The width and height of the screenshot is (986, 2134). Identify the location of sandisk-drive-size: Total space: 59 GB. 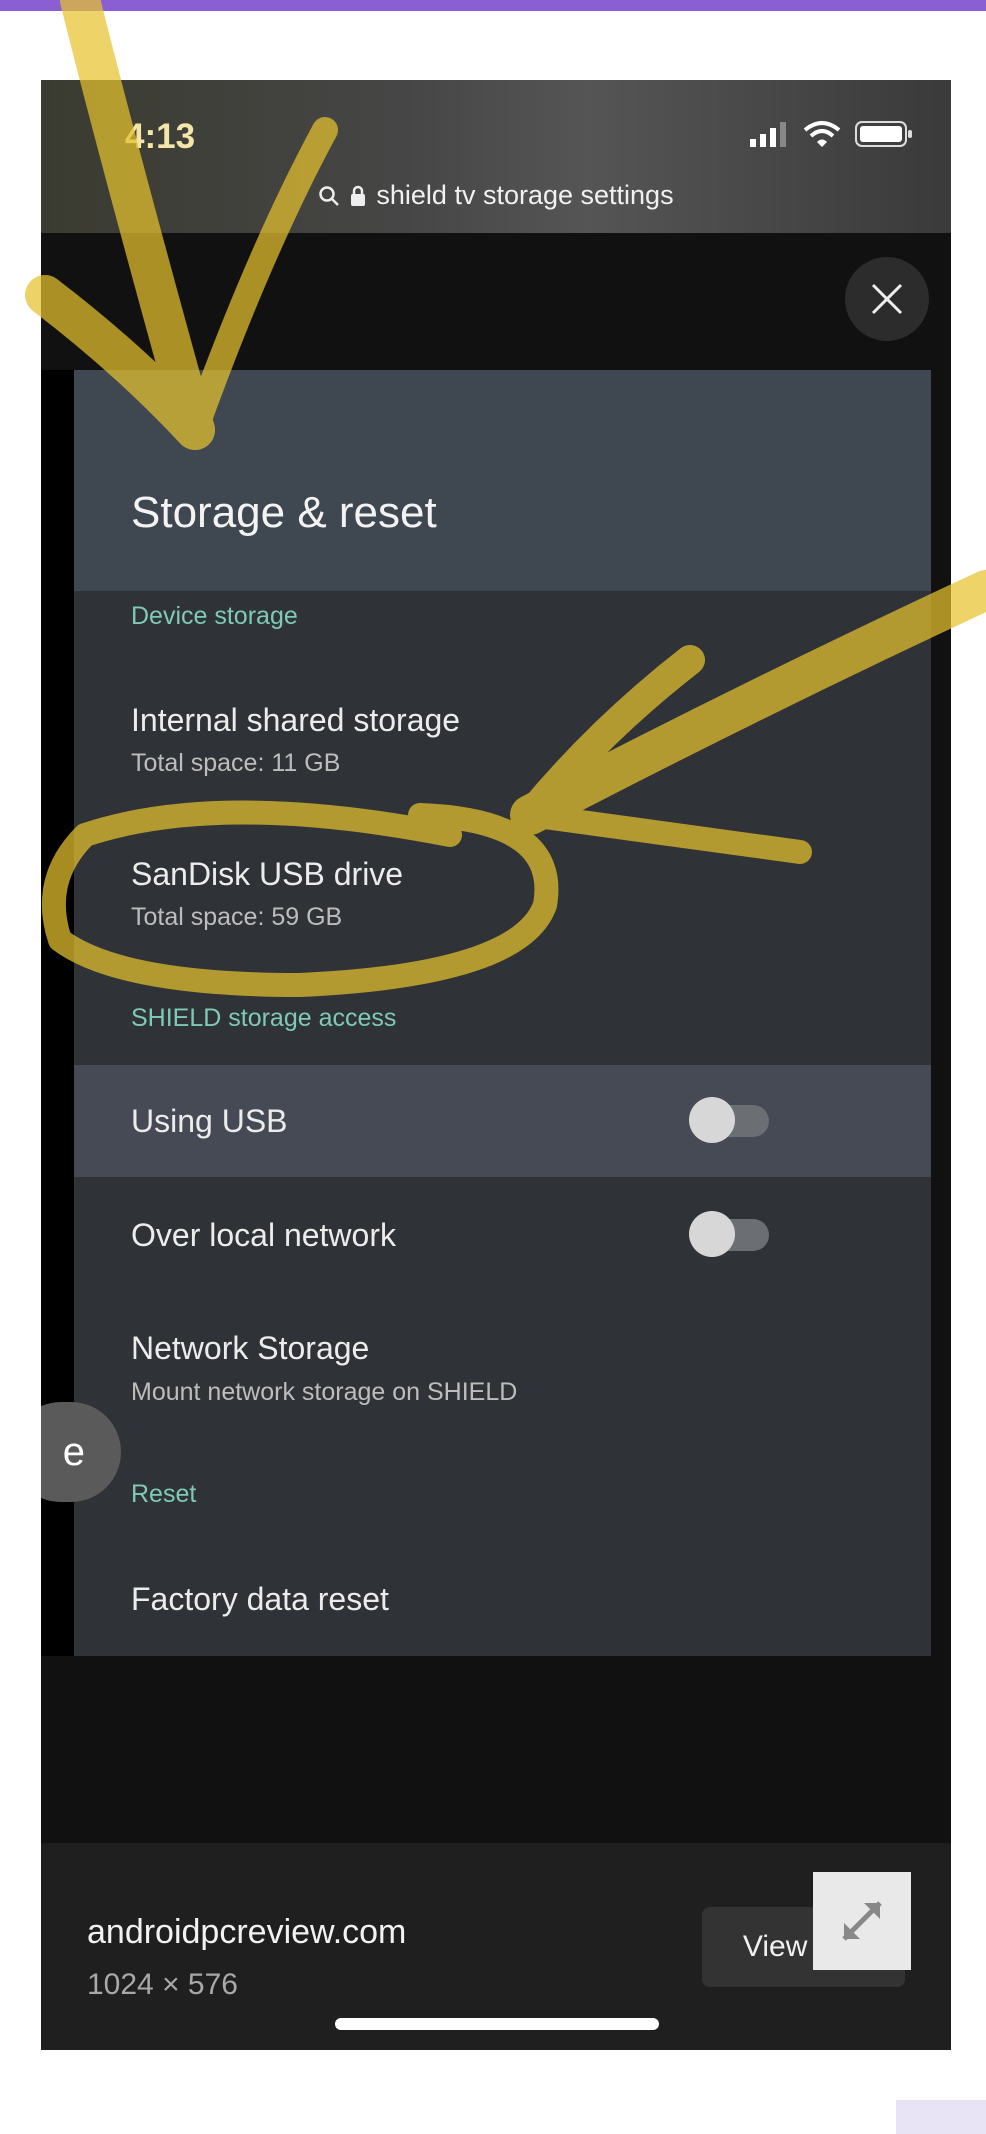
(237, 917).